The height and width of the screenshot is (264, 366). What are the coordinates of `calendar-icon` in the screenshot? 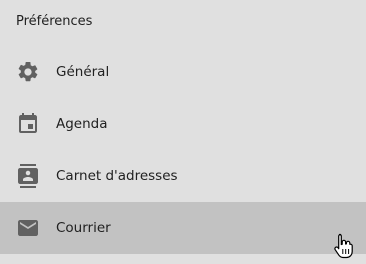 It's located at (28, 124).